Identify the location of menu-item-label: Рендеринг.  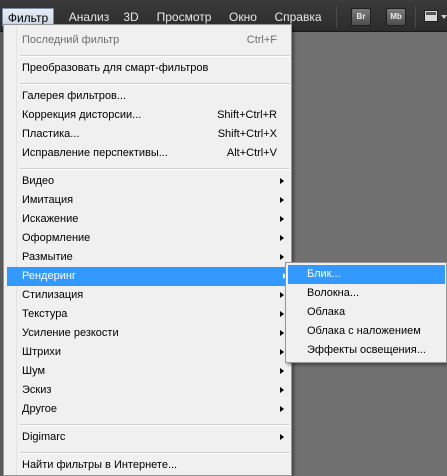
(49, 276).